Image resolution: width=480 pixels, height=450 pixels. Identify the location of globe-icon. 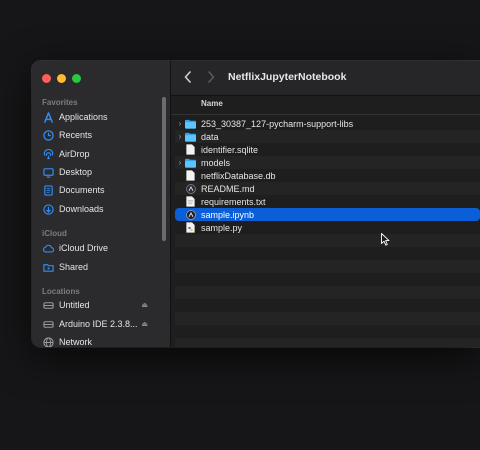
(48, 341).